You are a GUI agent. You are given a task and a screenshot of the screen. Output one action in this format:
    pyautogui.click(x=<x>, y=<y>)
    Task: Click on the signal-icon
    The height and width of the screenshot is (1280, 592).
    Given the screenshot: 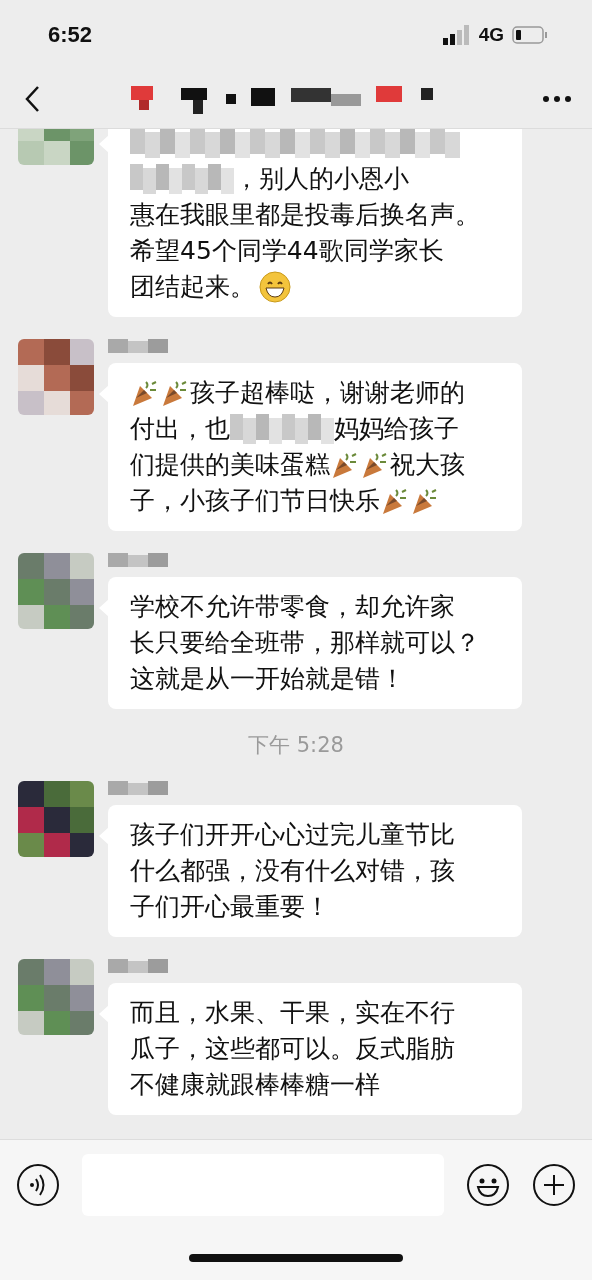 What is the action you would take?
    pyautogui.click(x=456, y=35)
    